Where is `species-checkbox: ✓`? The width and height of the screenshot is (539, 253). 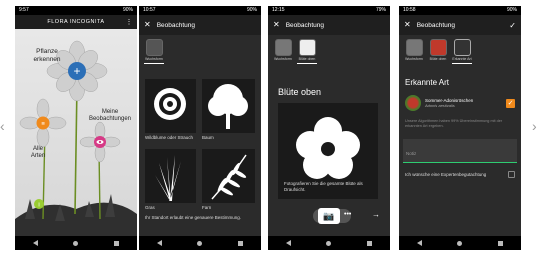
species-checkbox: ✓ is located at coordinates (510, 103).